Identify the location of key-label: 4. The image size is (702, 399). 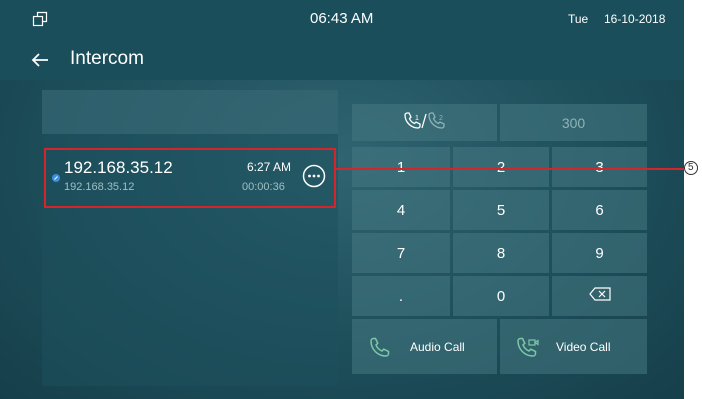
(401, 210).